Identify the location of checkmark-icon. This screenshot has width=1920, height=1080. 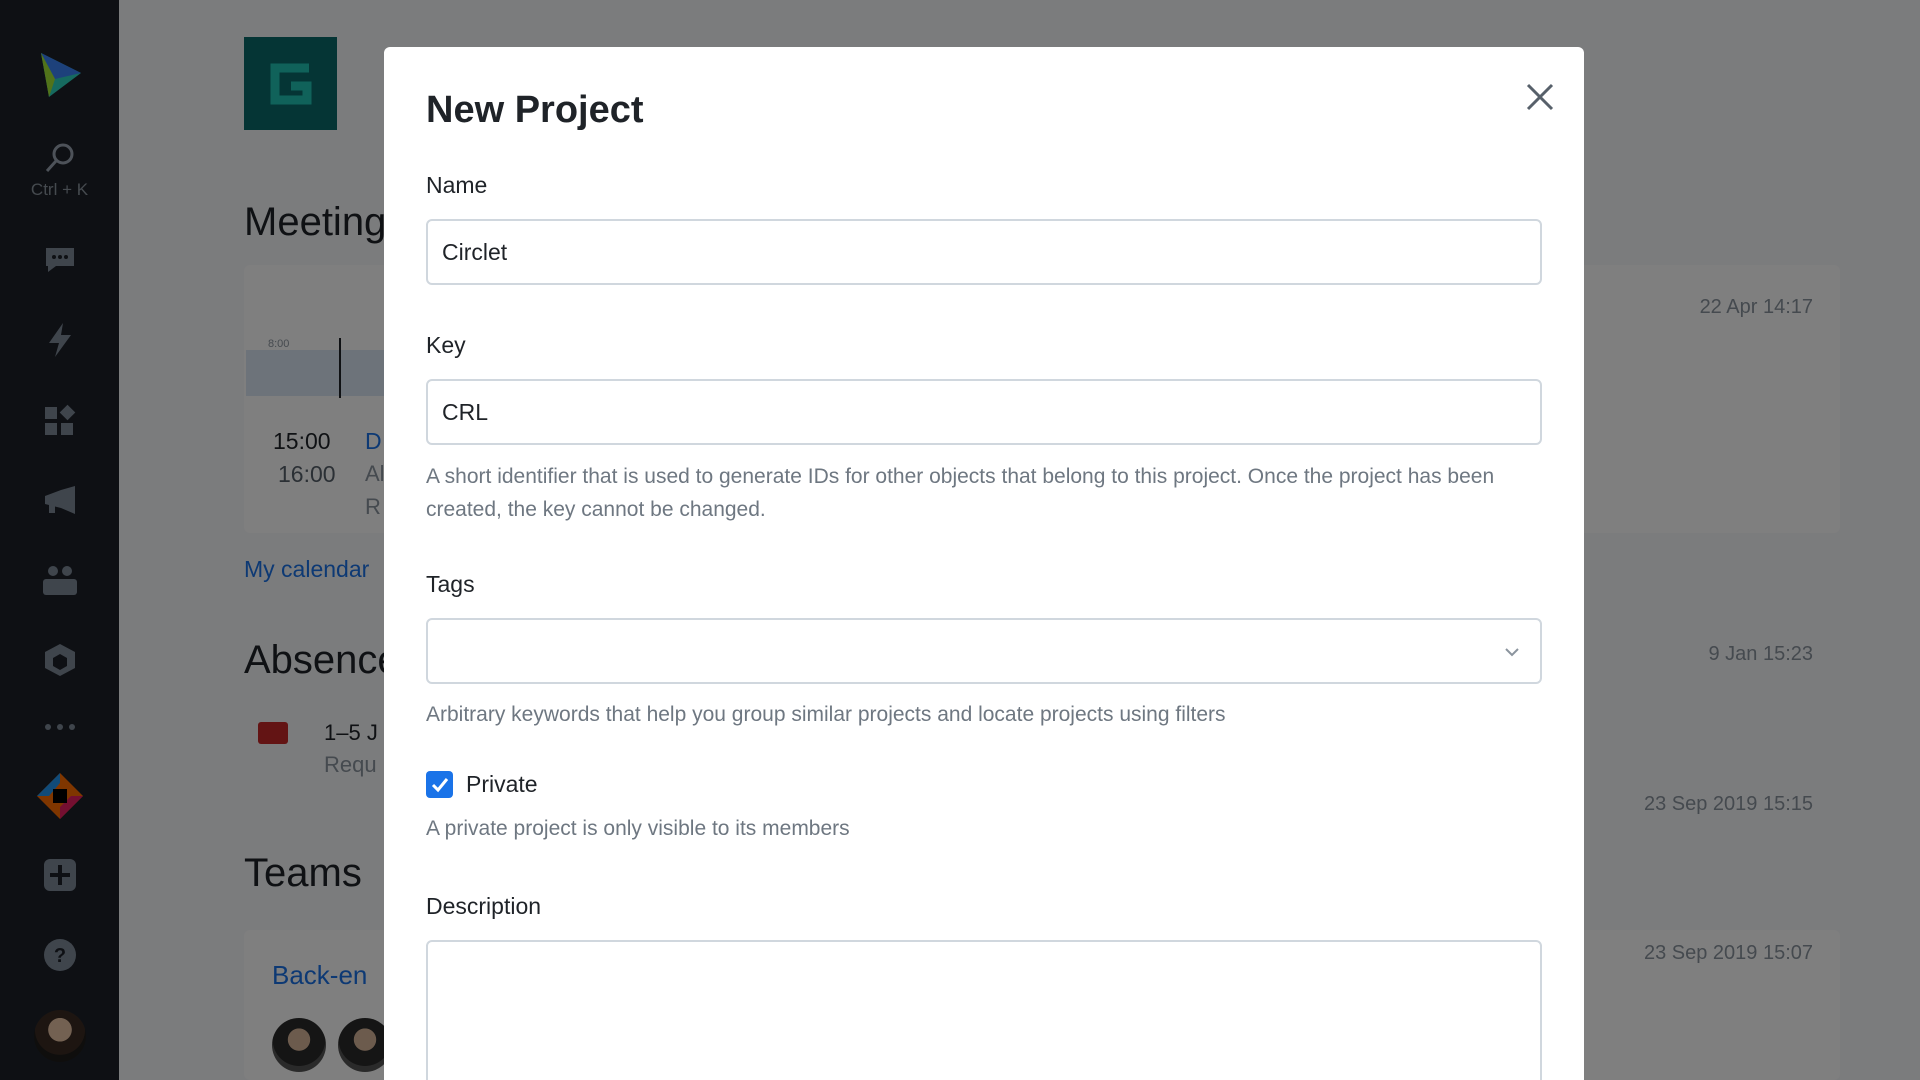
(439, 784).